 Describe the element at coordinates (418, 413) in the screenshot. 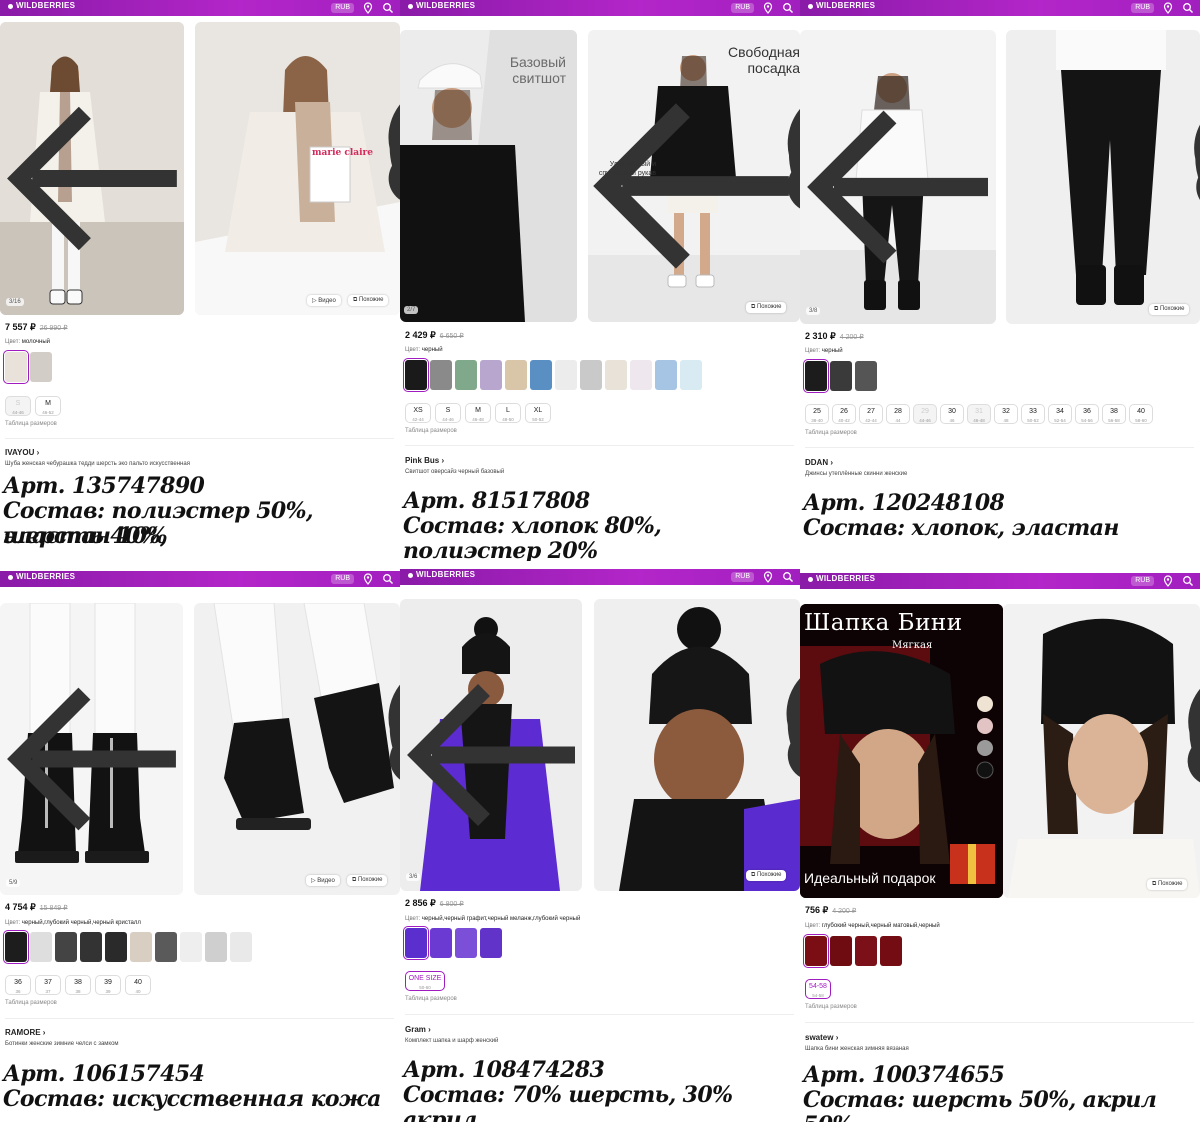

I see `size-option: XS 42-44` at that location.